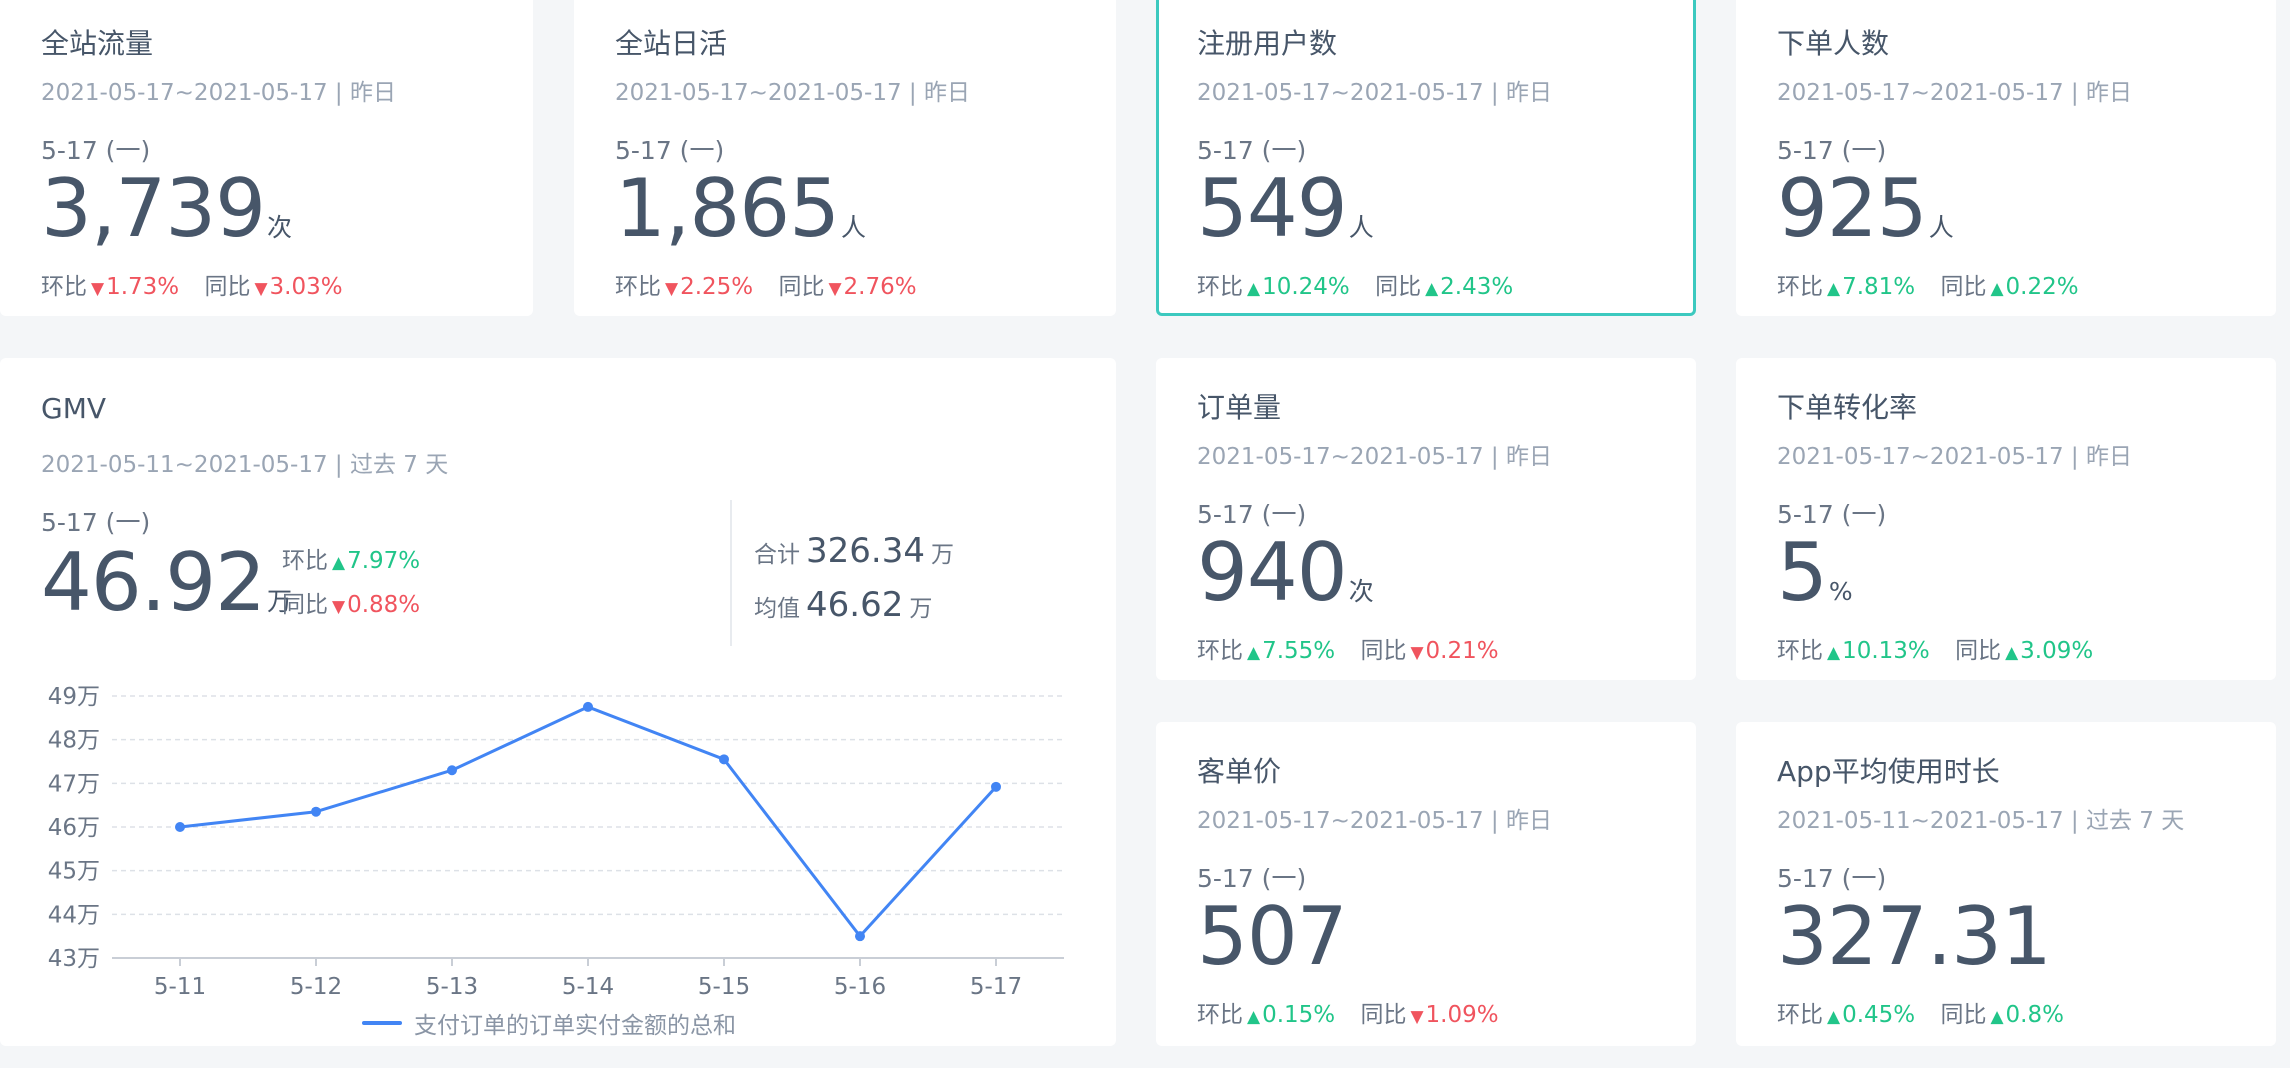 This screenshot has width=2290, height=1068. Describe the element at coordinates (1239, 407) in the screenshot. I see `card-title: 订单量` at that location.